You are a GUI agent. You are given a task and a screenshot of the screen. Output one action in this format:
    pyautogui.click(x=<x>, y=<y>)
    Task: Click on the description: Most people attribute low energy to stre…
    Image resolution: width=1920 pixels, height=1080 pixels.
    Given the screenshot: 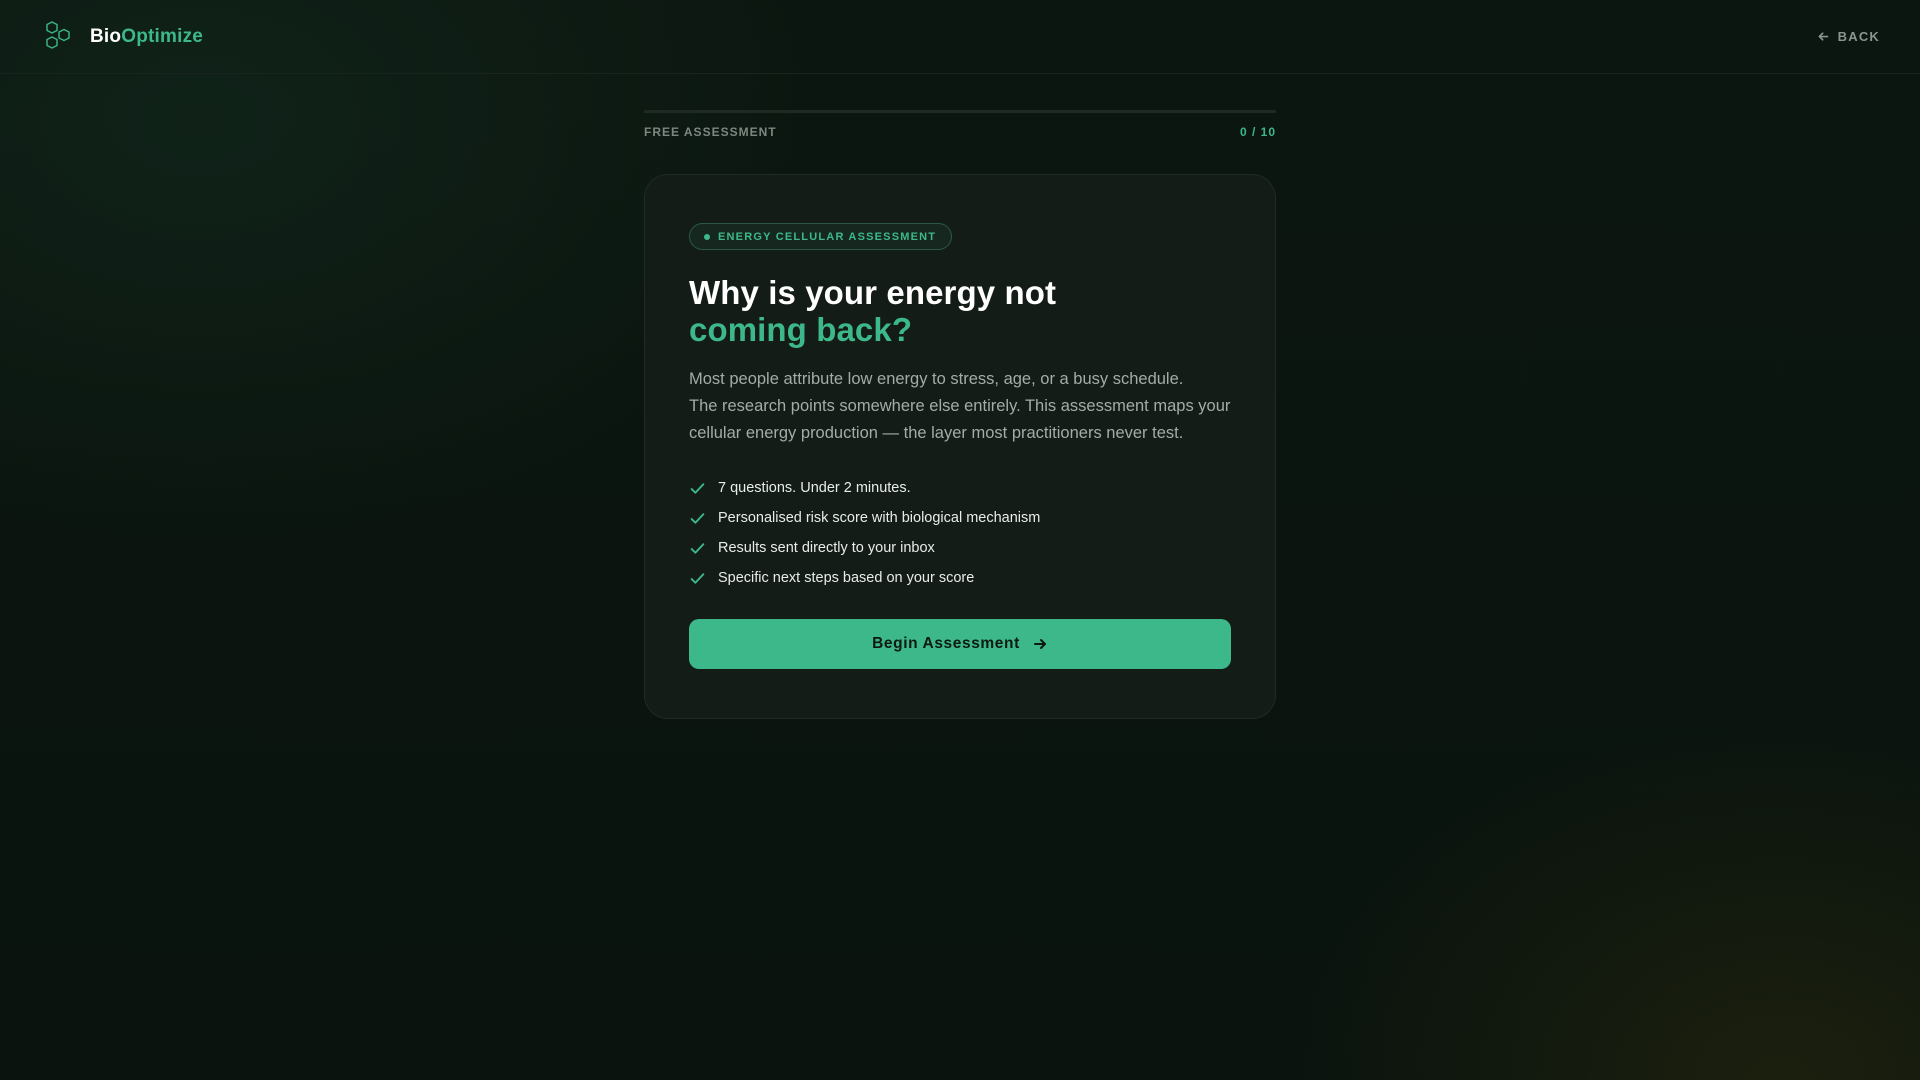 What is the action you would take?
    pyautogui.click(x=960, y=406)
    